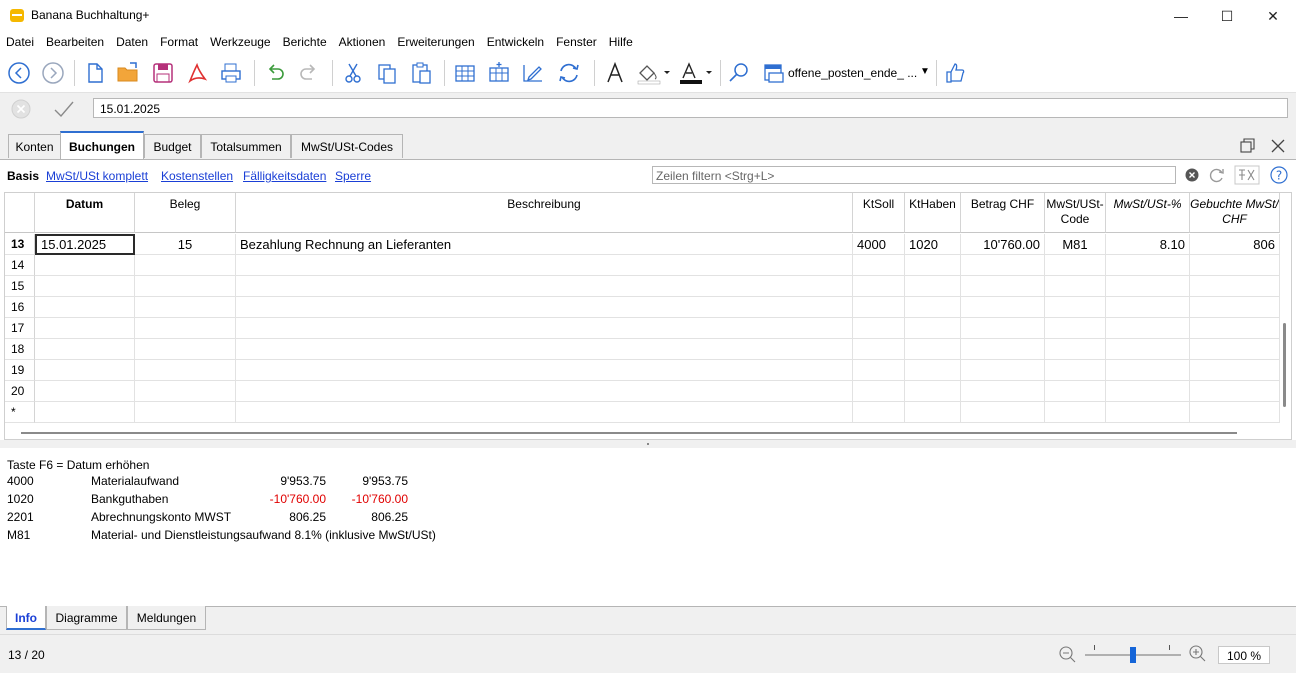  What do you see at coordinates (465, 73) in the screenshot?
I see `insert-row-icon` at bounding box center [465, 73].